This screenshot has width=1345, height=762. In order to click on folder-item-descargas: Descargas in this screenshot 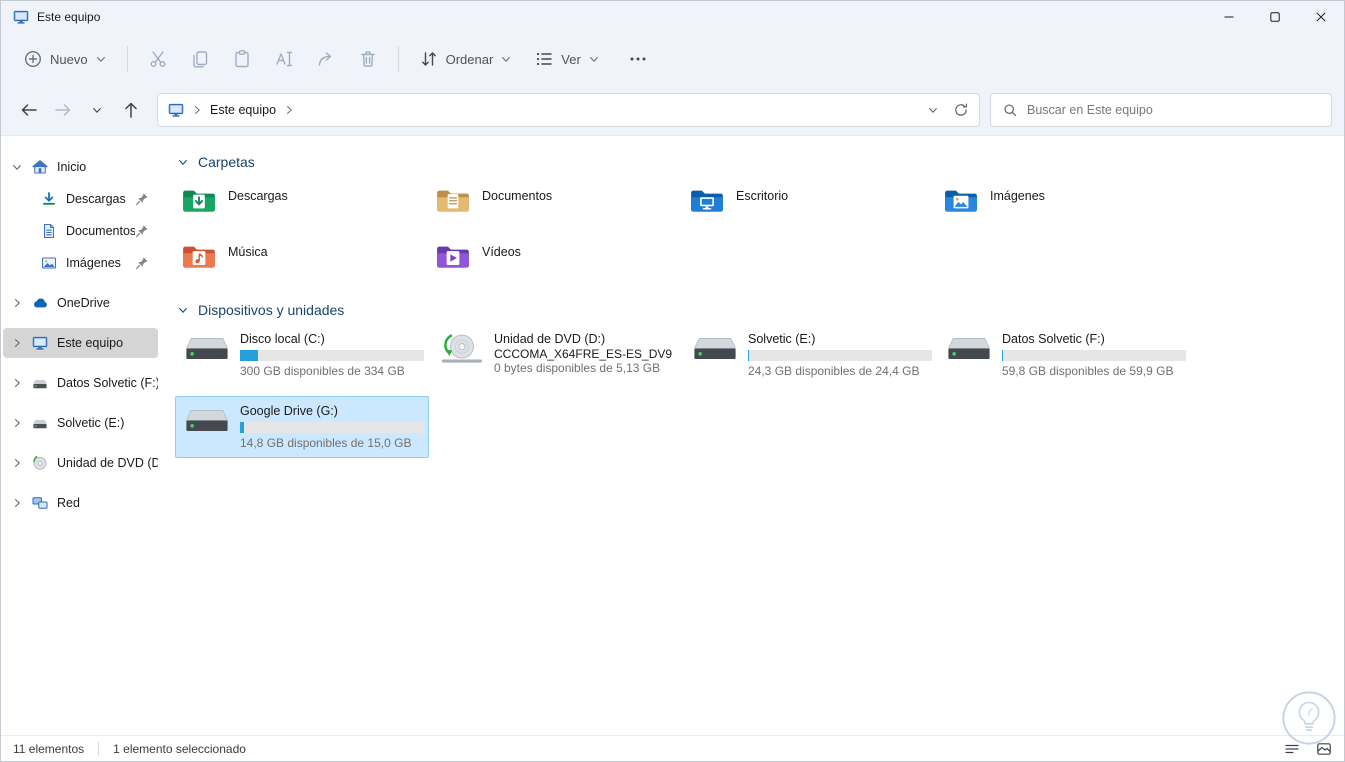, I will do `click(302, 206)`.